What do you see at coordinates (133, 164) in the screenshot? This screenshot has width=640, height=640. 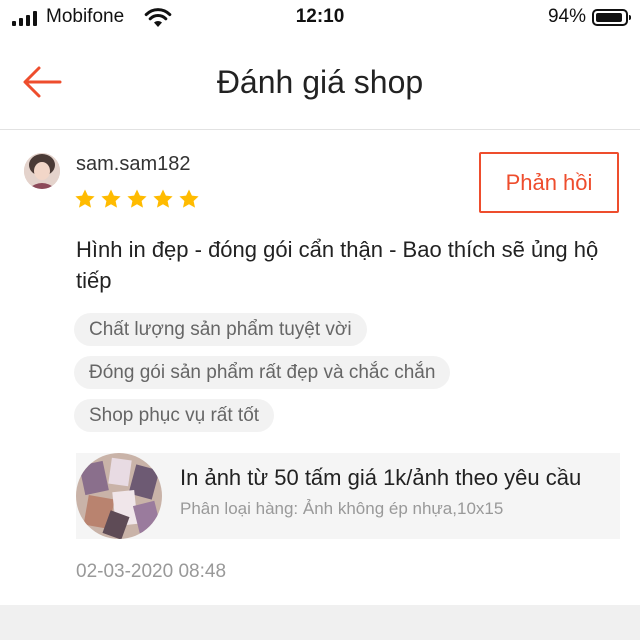 I see `reviewer-username: sam.sam182` at bounding box center [133, 164].